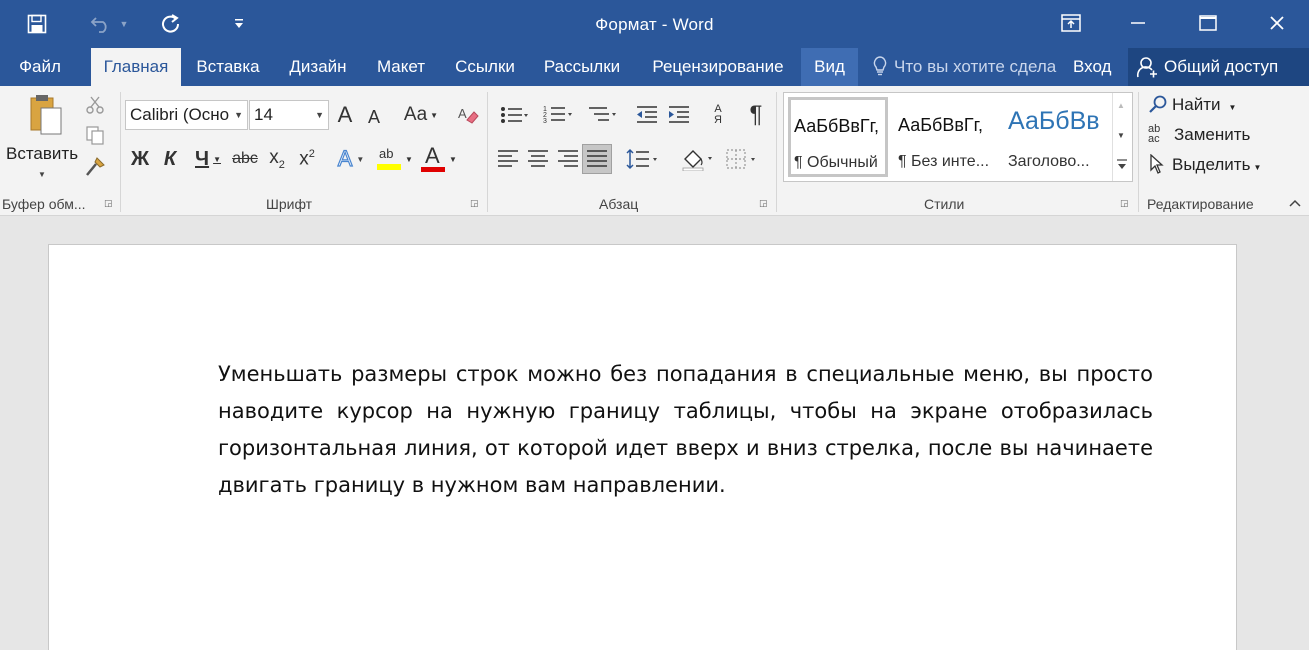  What do you see at coordinates (642, 159) in the screenshot?
I see `line-spacing-button` at bounding box center [642, 159].